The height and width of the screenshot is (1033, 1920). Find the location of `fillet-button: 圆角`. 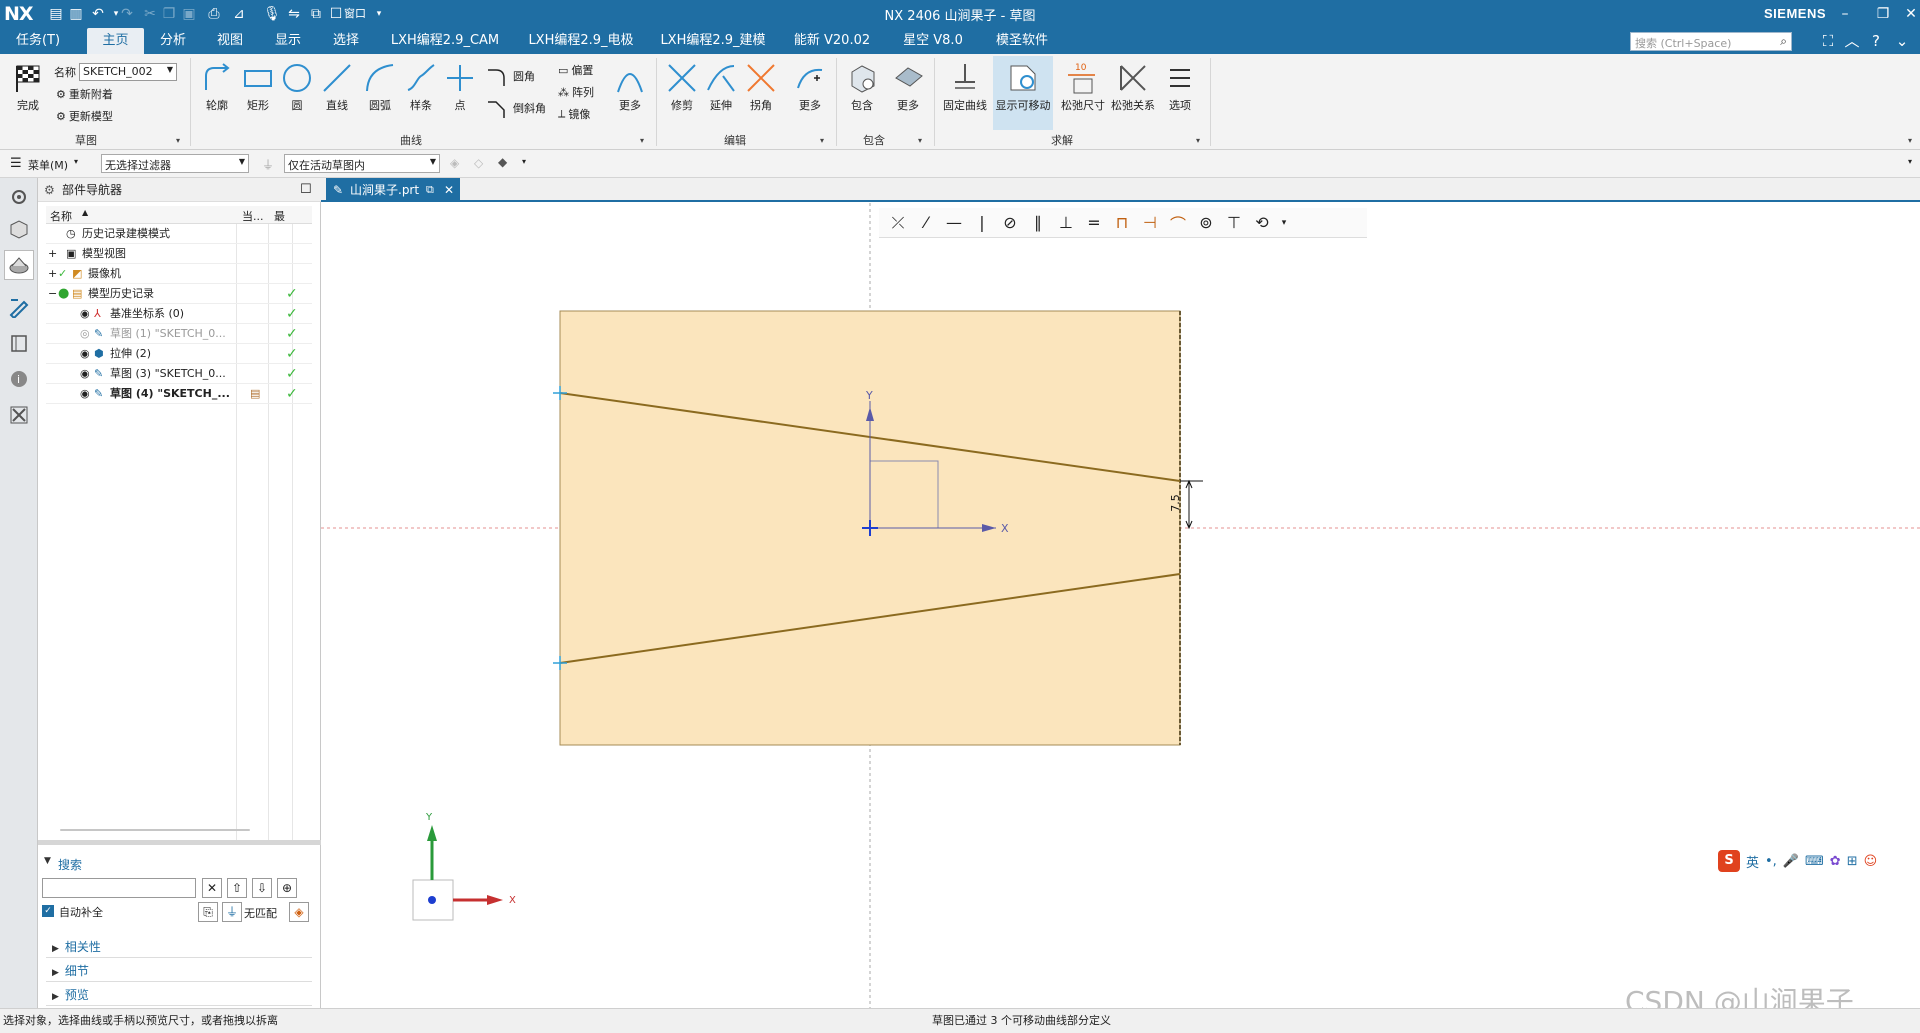

fillet-button: 圆角 is located at coordinates (510, 76).